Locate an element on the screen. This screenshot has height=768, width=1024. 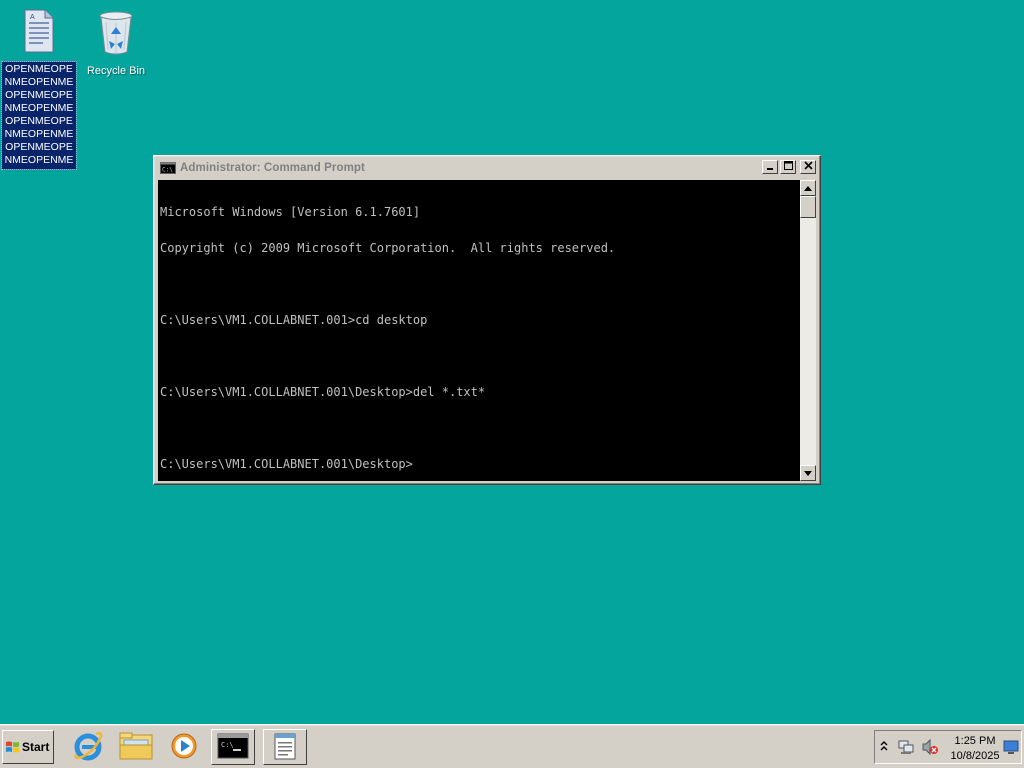
taskbar-windows-explorer is located at coordinates (136, 747).